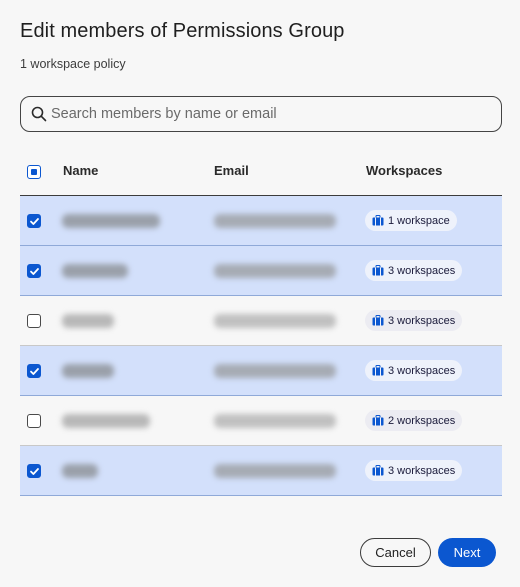 The width and height of the screenshot is (520, 587). Describe the element at coordinates (467, 552) in the screenshot. I see `next-button: Next` at that location.